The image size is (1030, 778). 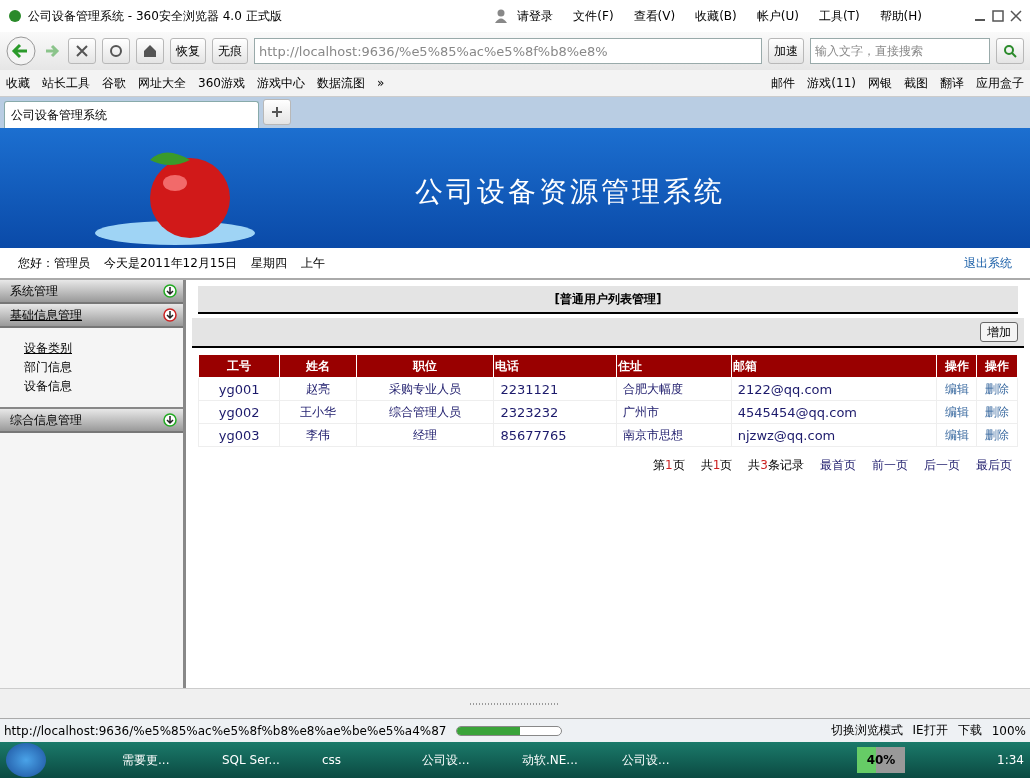 I want to click on column-header: 邮箱, so click(x=834, y=366).